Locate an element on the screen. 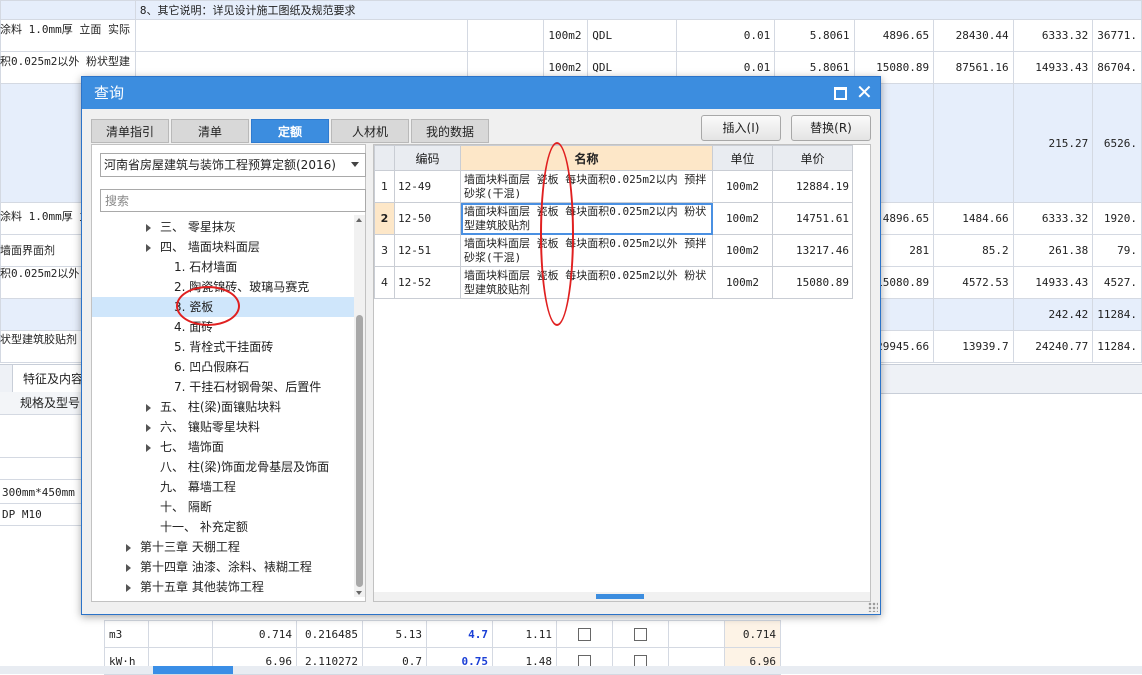 This screenshot has width=1142, height=675. tree-item: 6. 凹凸假麻石 is located at coordinates (223, 367).